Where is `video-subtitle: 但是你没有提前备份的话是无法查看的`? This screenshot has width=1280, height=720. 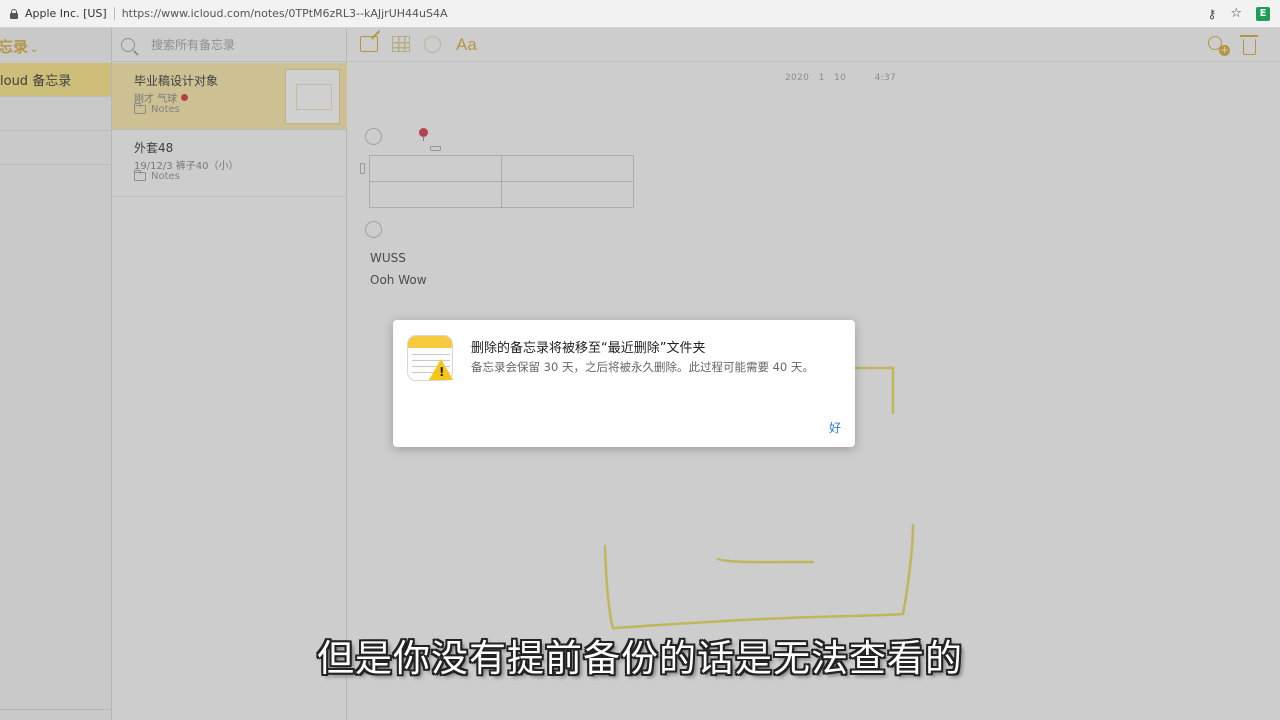
video-subtitle: 但是你没有提前备份的话是无法查看的 is located at coordinates (640, 658).